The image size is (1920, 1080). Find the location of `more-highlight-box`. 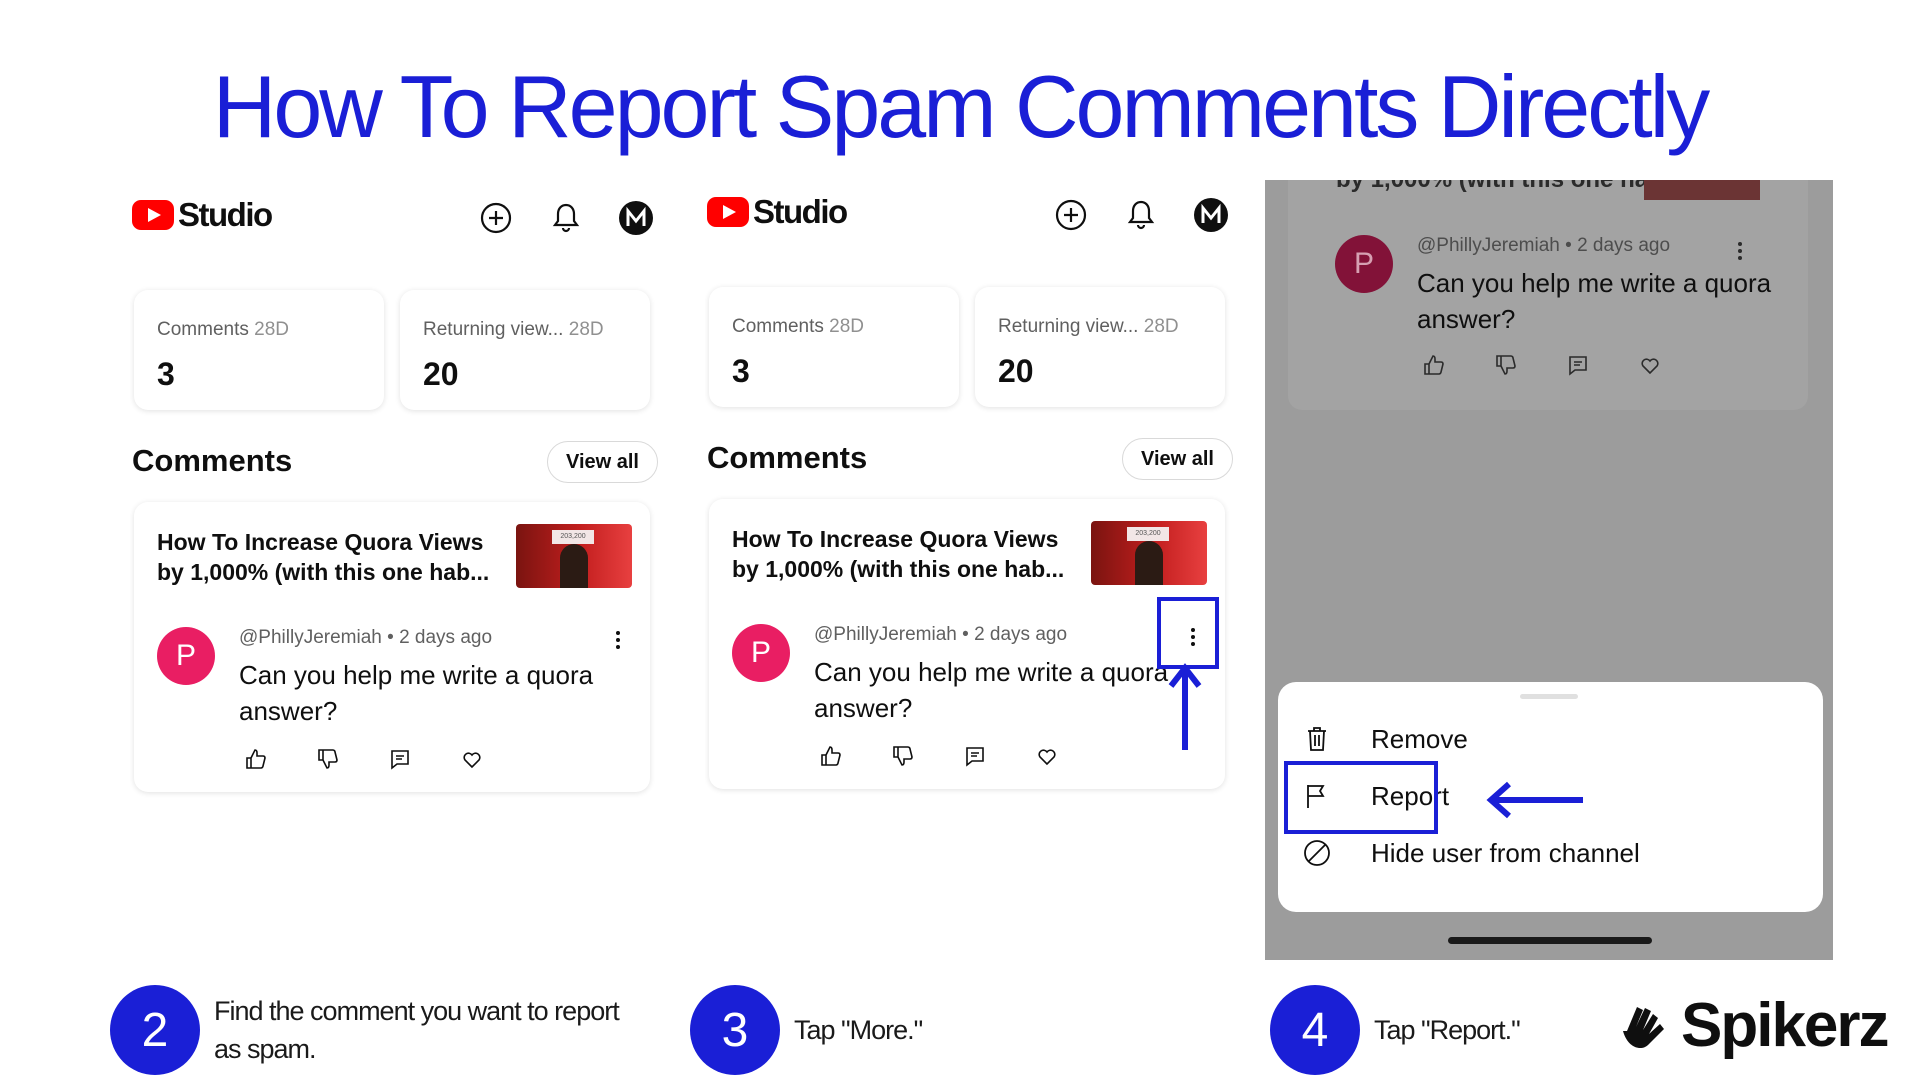

more-highlight-box is located at coordinates (1188, 633).